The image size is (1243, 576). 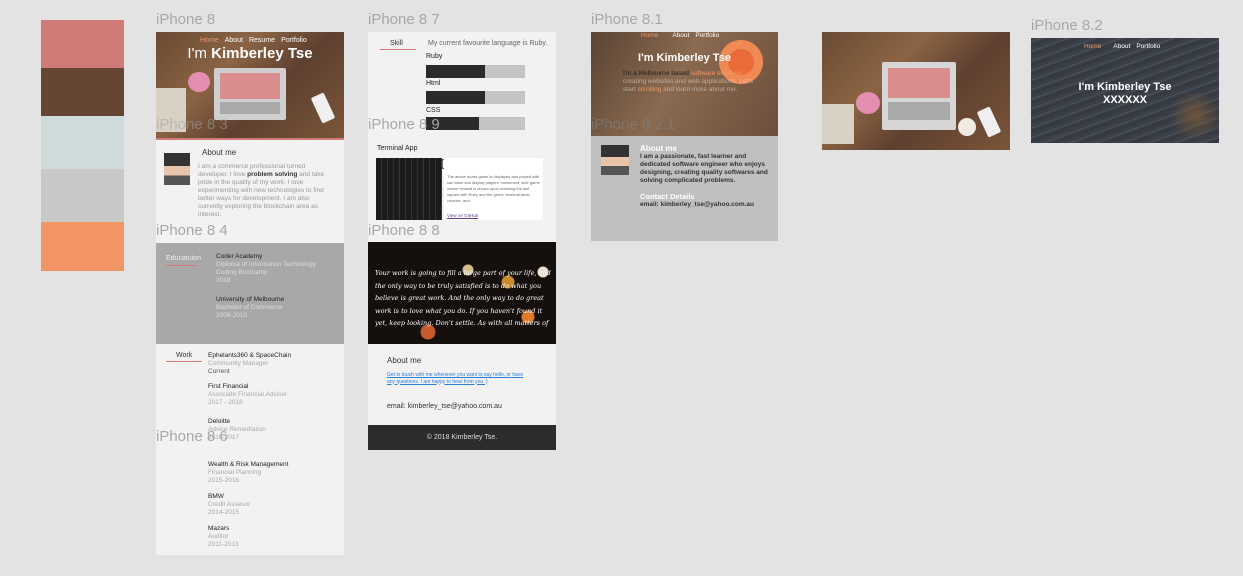 I want to click on contact-heading: Contact Details, so click(x=667, y=196).